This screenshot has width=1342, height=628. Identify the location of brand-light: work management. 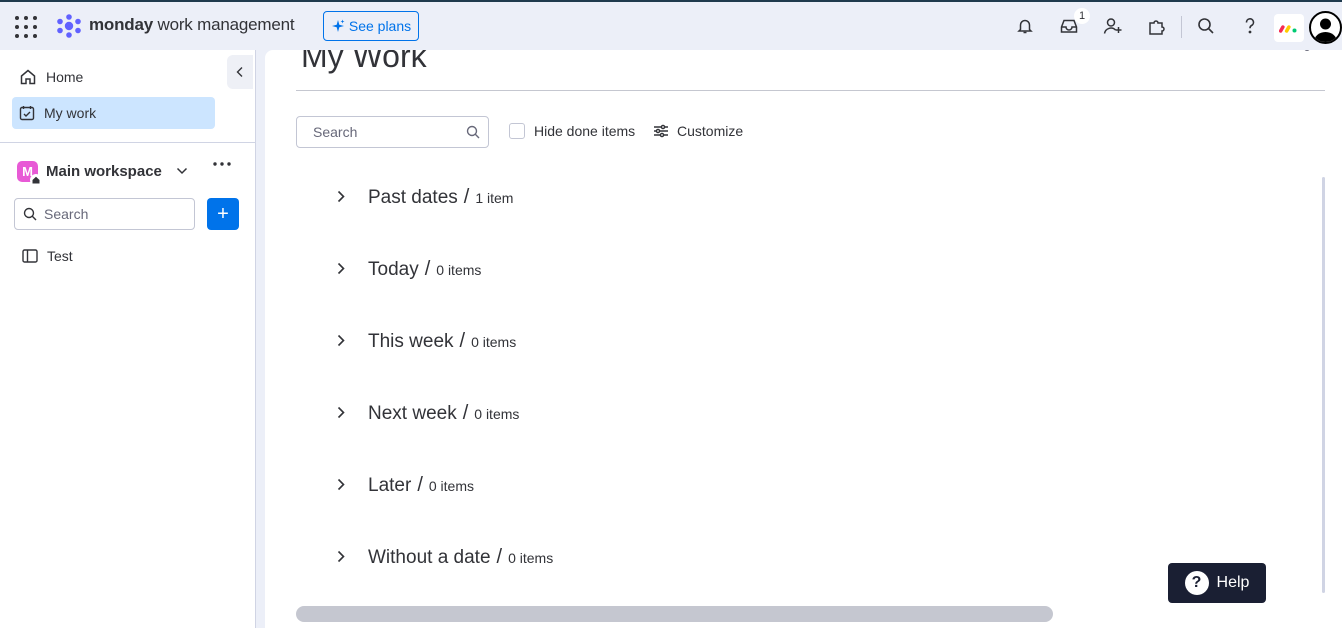
(226, 24).